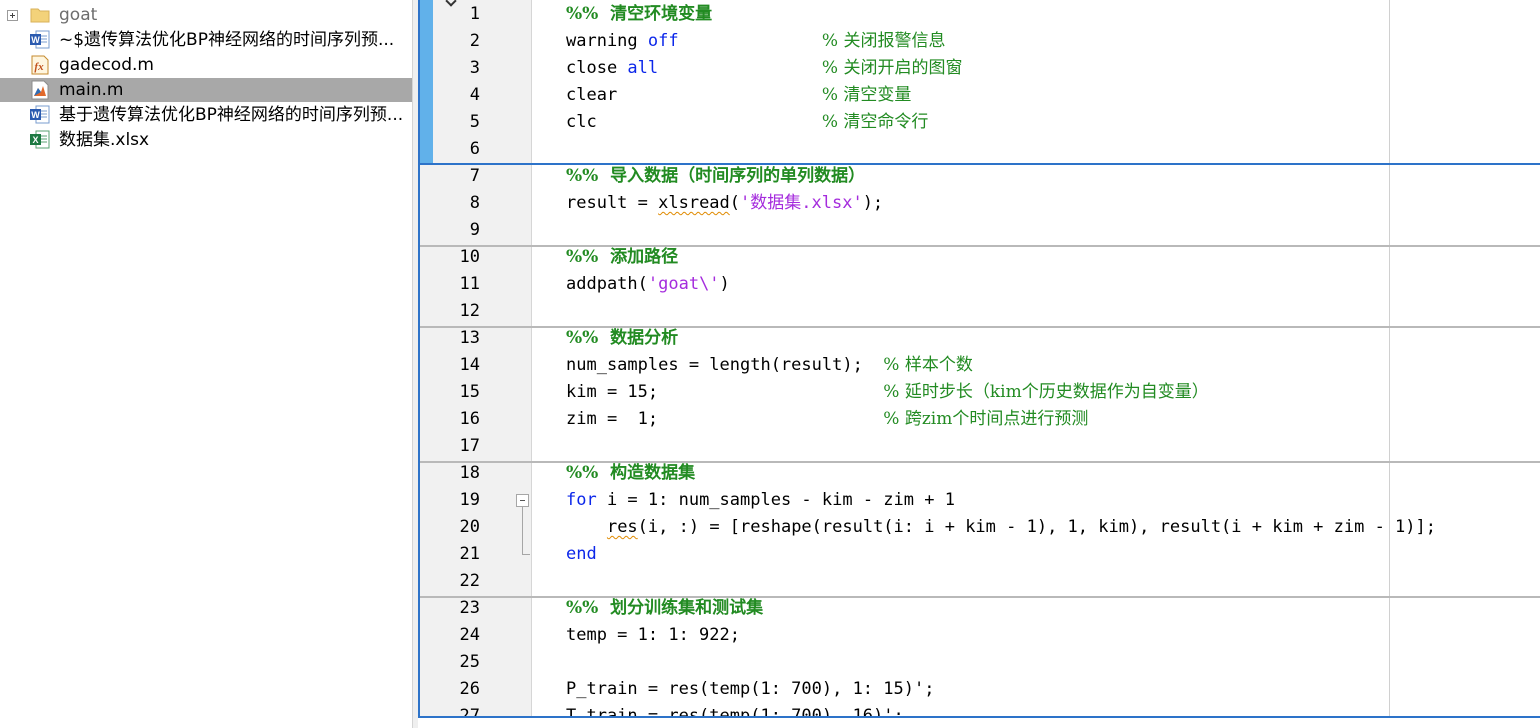 Image resolution: width=1540 pixels, height=728 pixels. I want to click on code-line: 19 for i = 1: num_samples - kim - zim + 1, so click(980, 500).